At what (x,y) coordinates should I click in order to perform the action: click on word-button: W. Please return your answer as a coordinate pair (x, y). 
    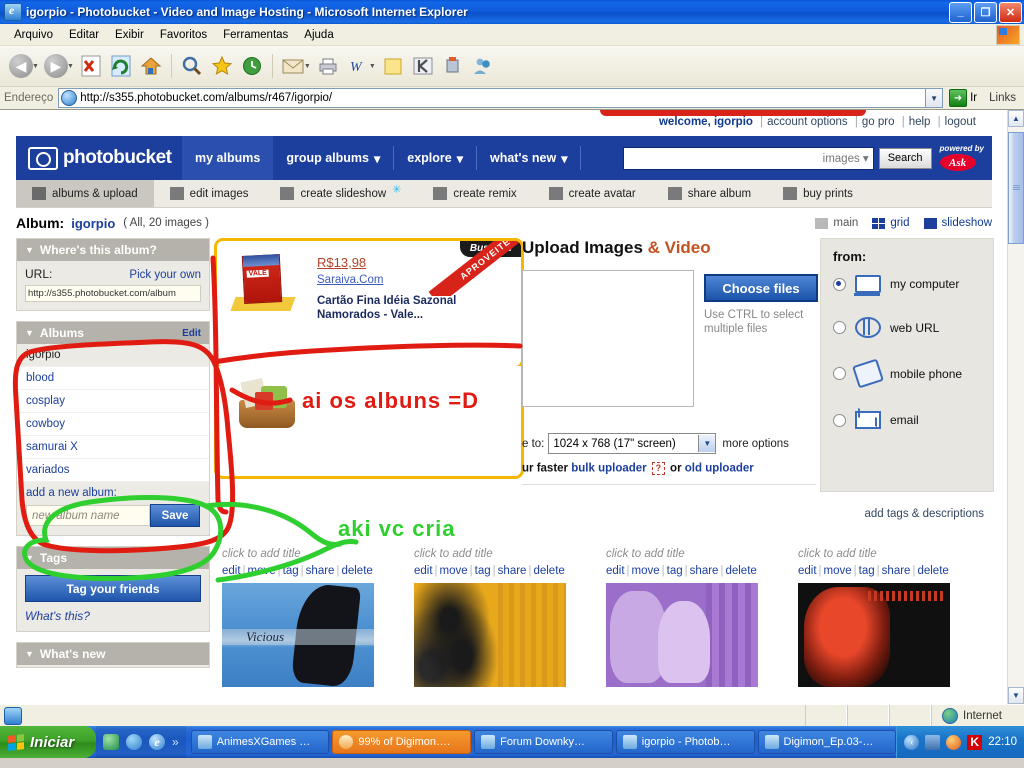
    Looking at the image, I should click on (358, 66).